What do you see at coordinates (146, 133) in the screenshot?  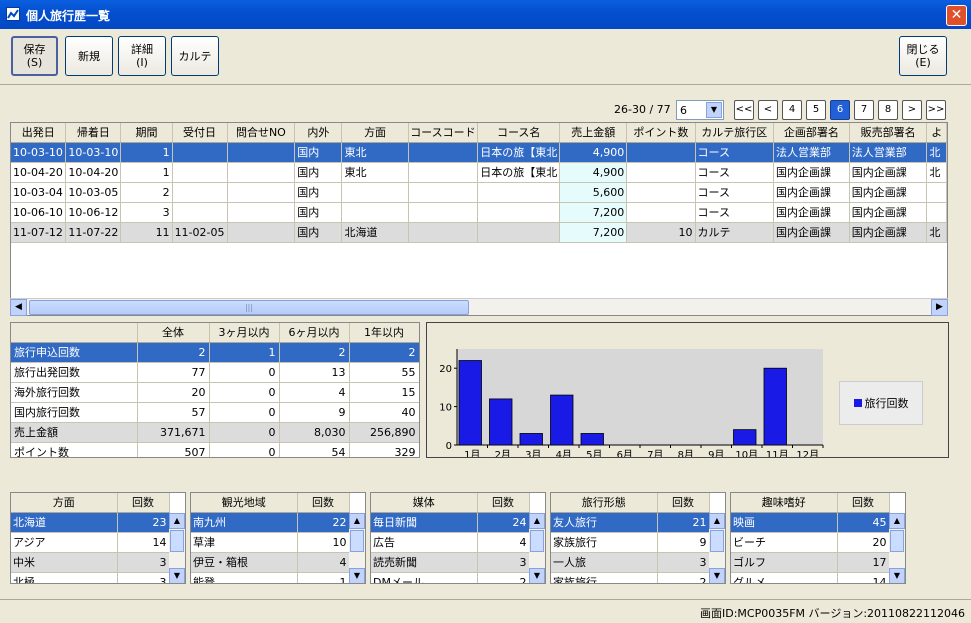 I see `history-column-header: 期間` at bounding box center [146, 133].